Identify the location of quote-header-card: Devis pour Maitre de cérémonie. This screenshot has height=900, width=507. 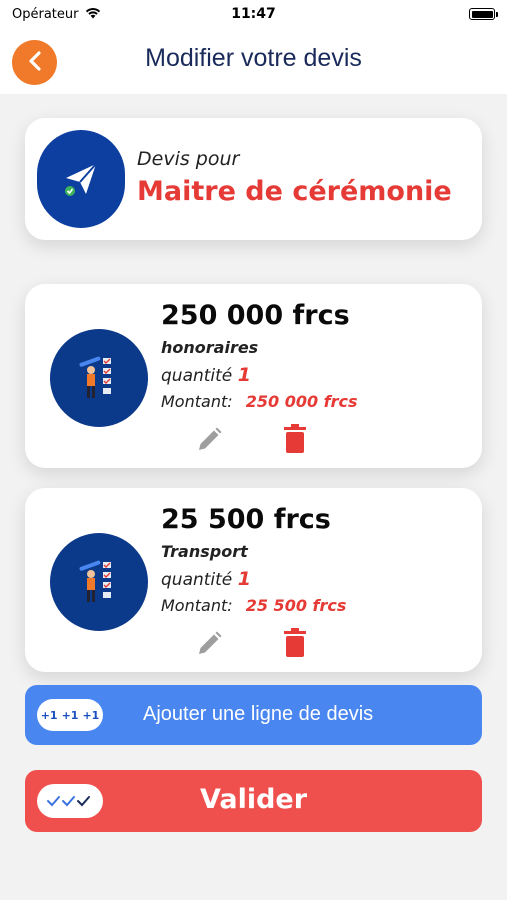
(253, 179).